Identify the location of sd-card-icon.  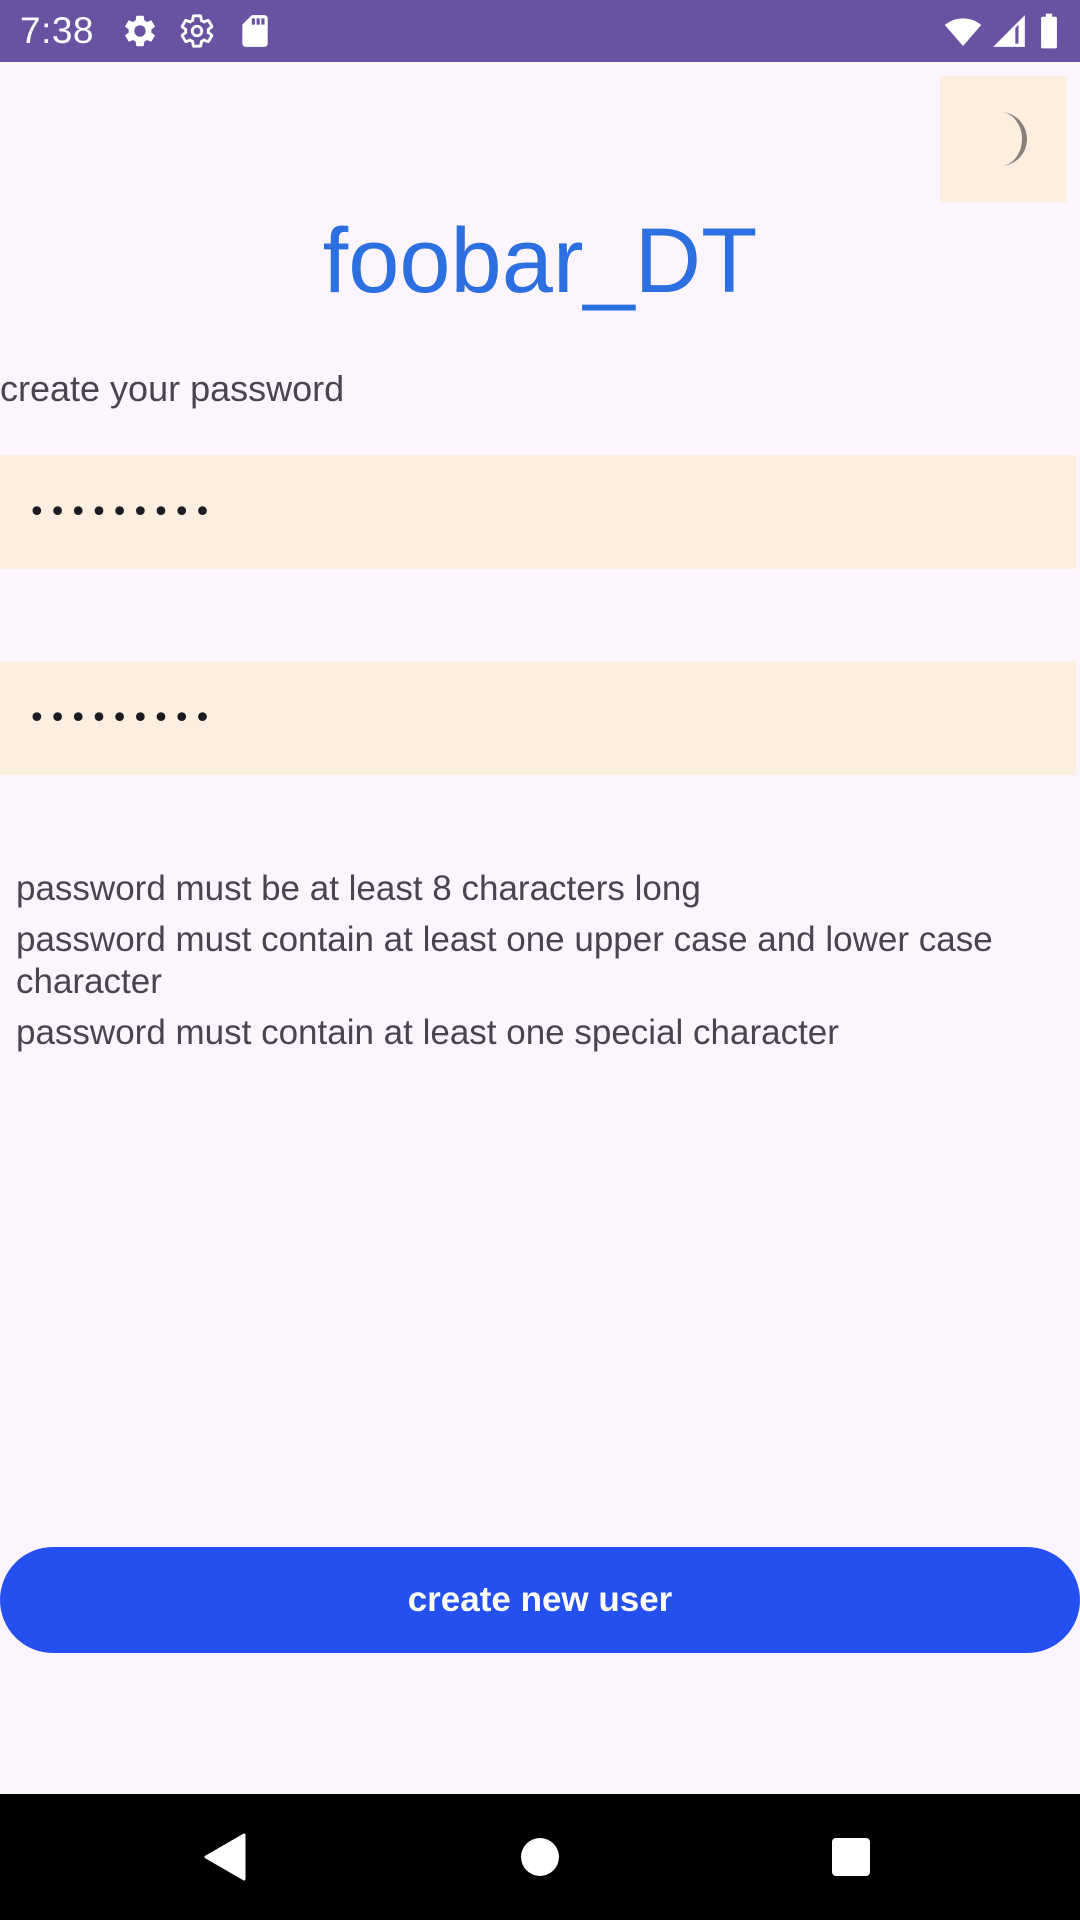
(255, 31).